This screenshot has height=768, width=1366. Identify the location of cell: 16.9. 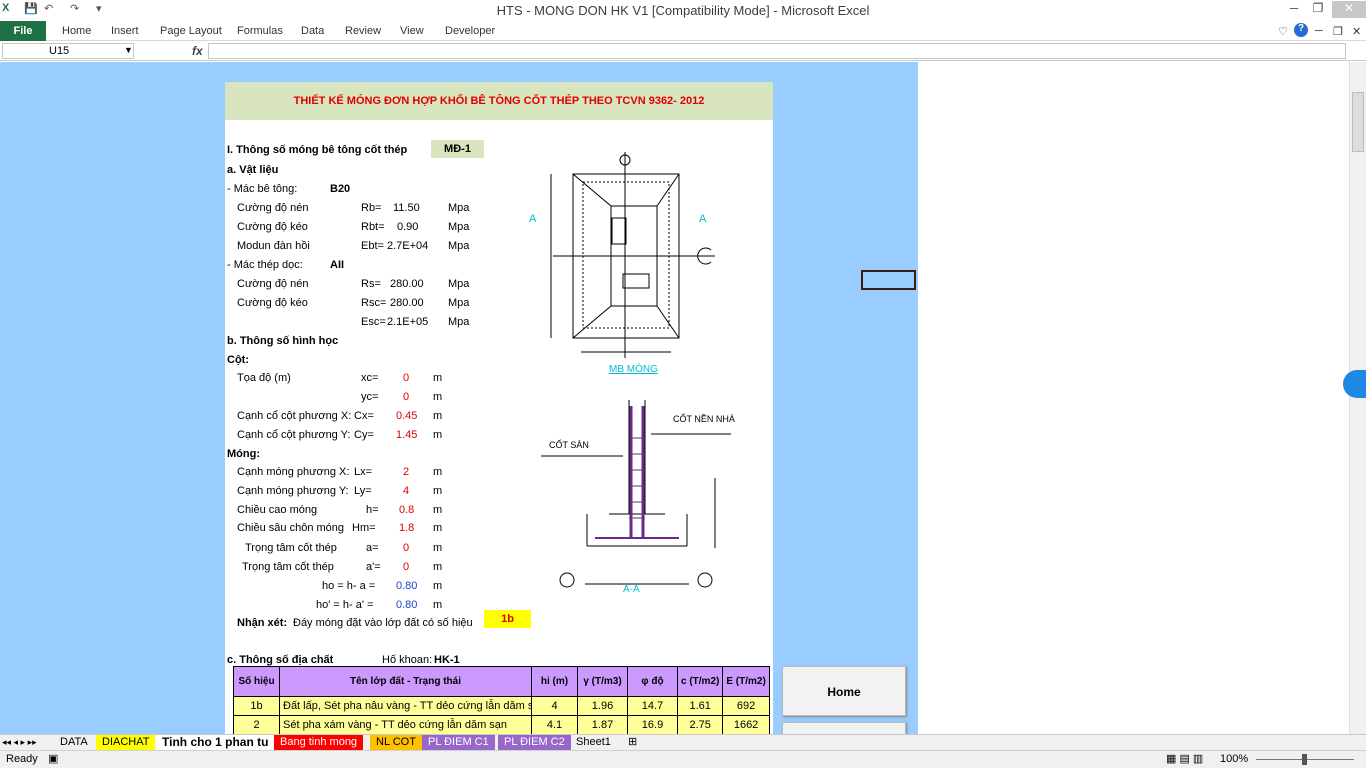
(652, 724).